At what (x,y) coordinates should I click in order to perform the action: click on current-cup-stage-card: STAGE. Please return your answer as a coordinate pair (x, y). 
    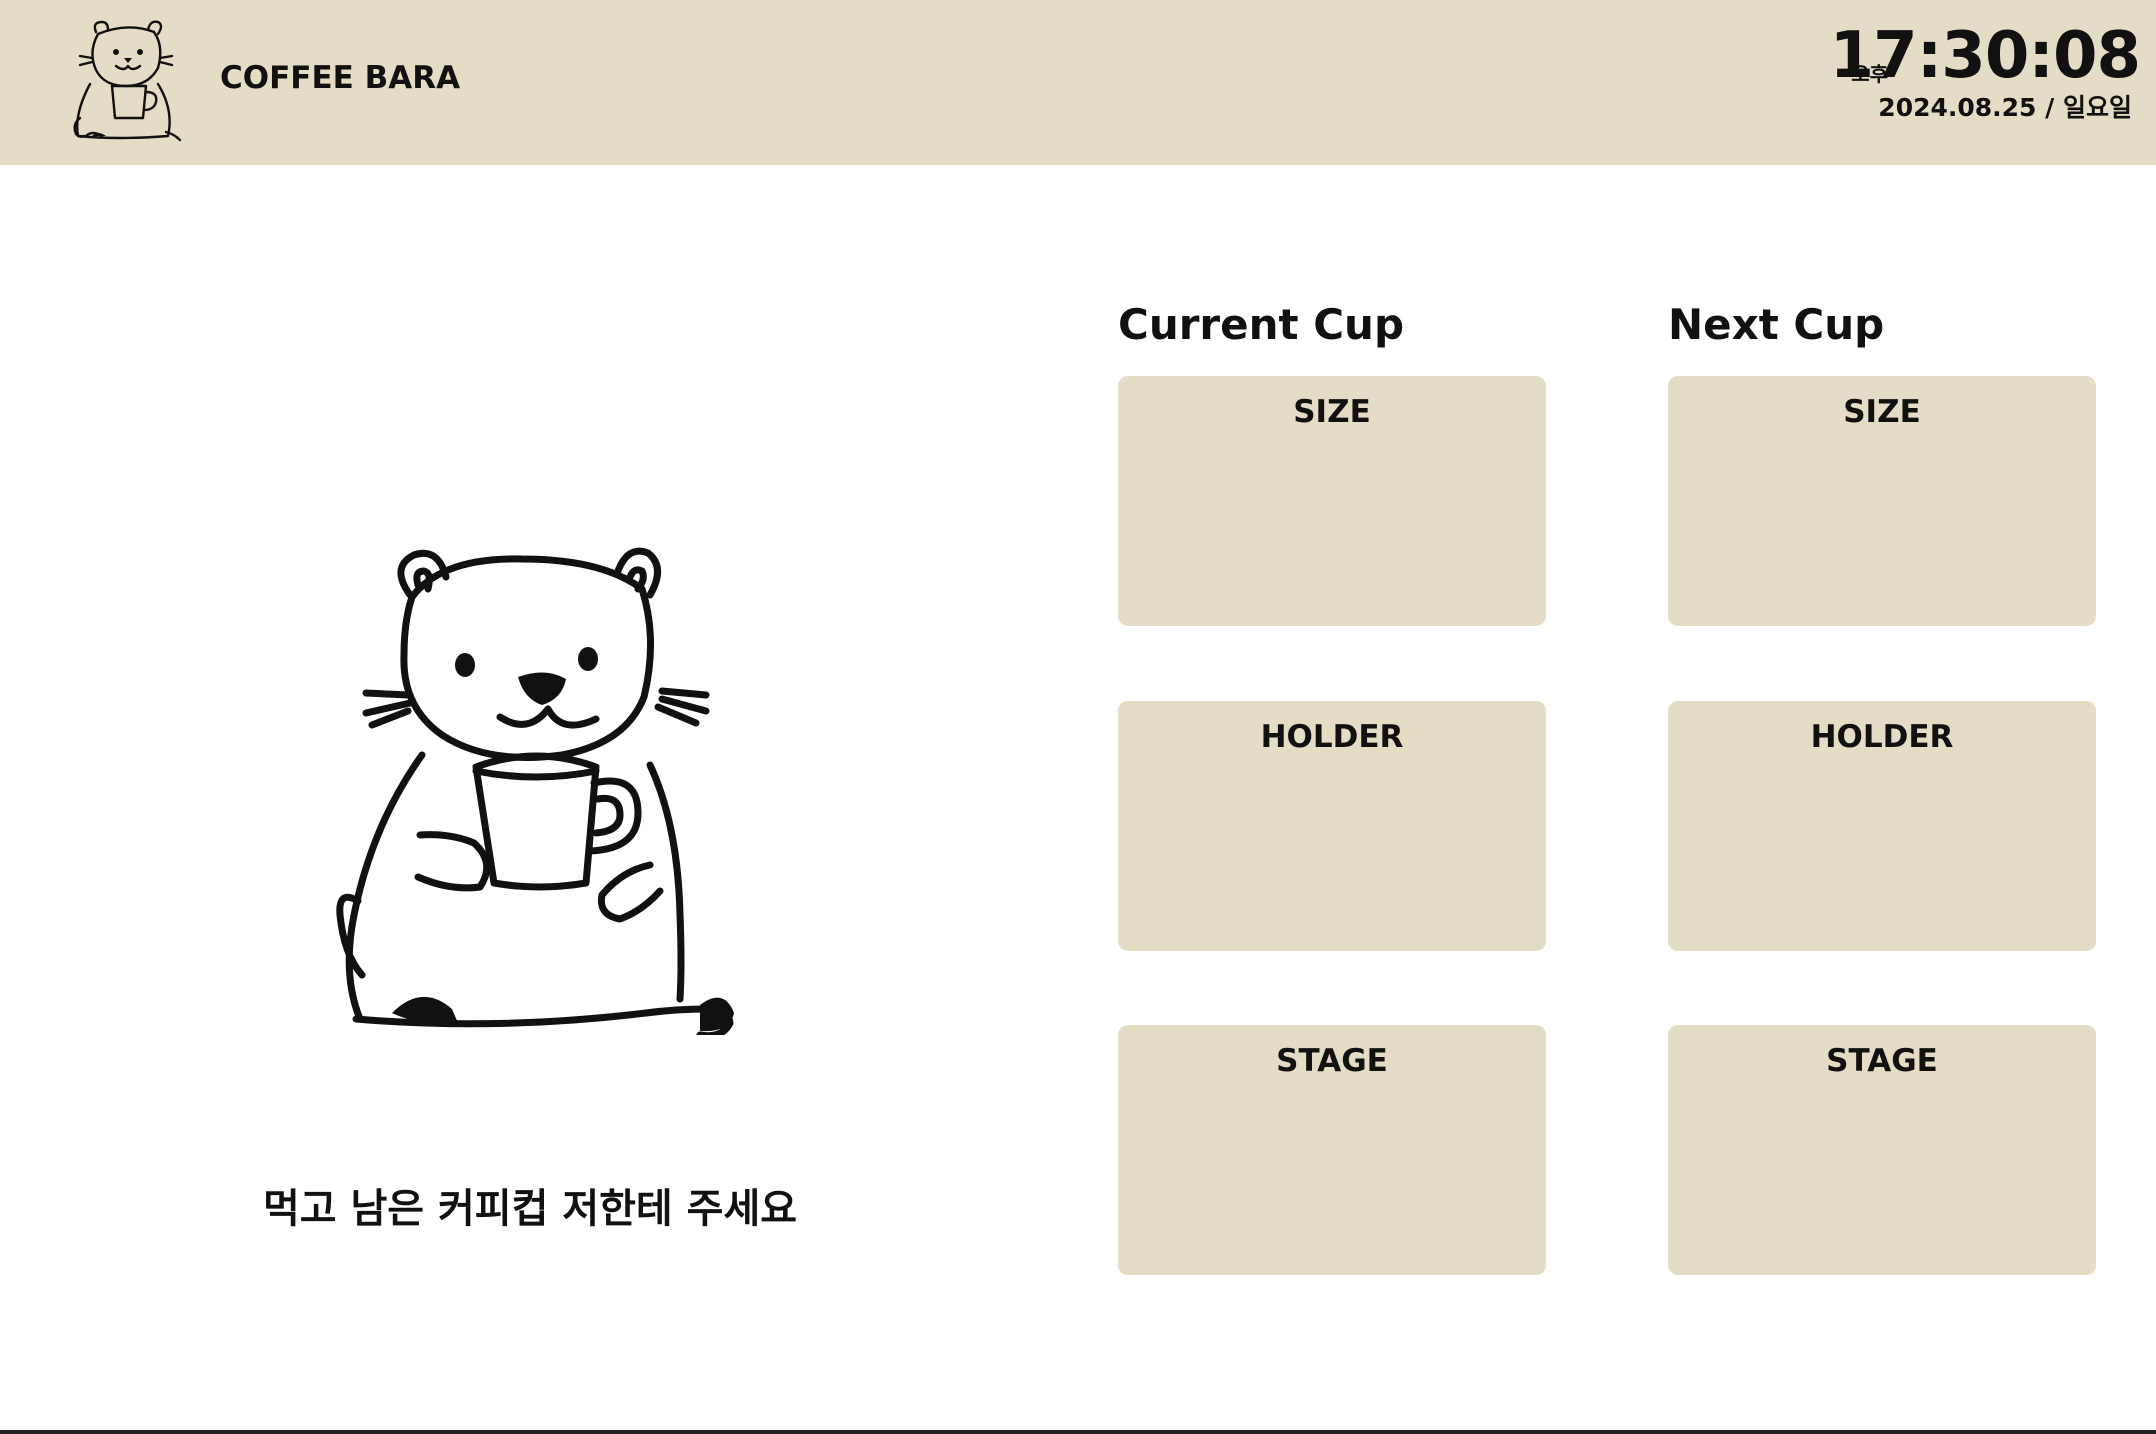
    Looking at the image, I should click on (1332, 1150).